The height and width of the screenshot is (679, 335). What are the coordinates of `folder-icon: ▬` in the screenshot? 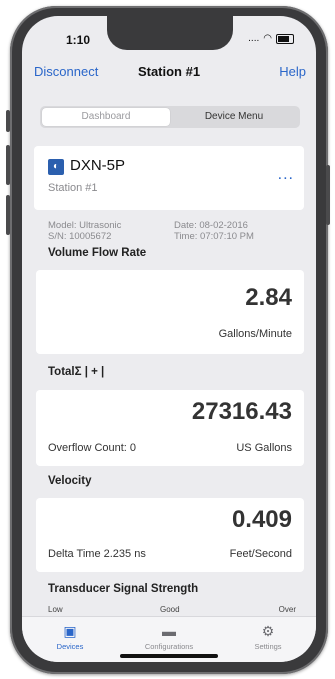 It's located at (169, 631).